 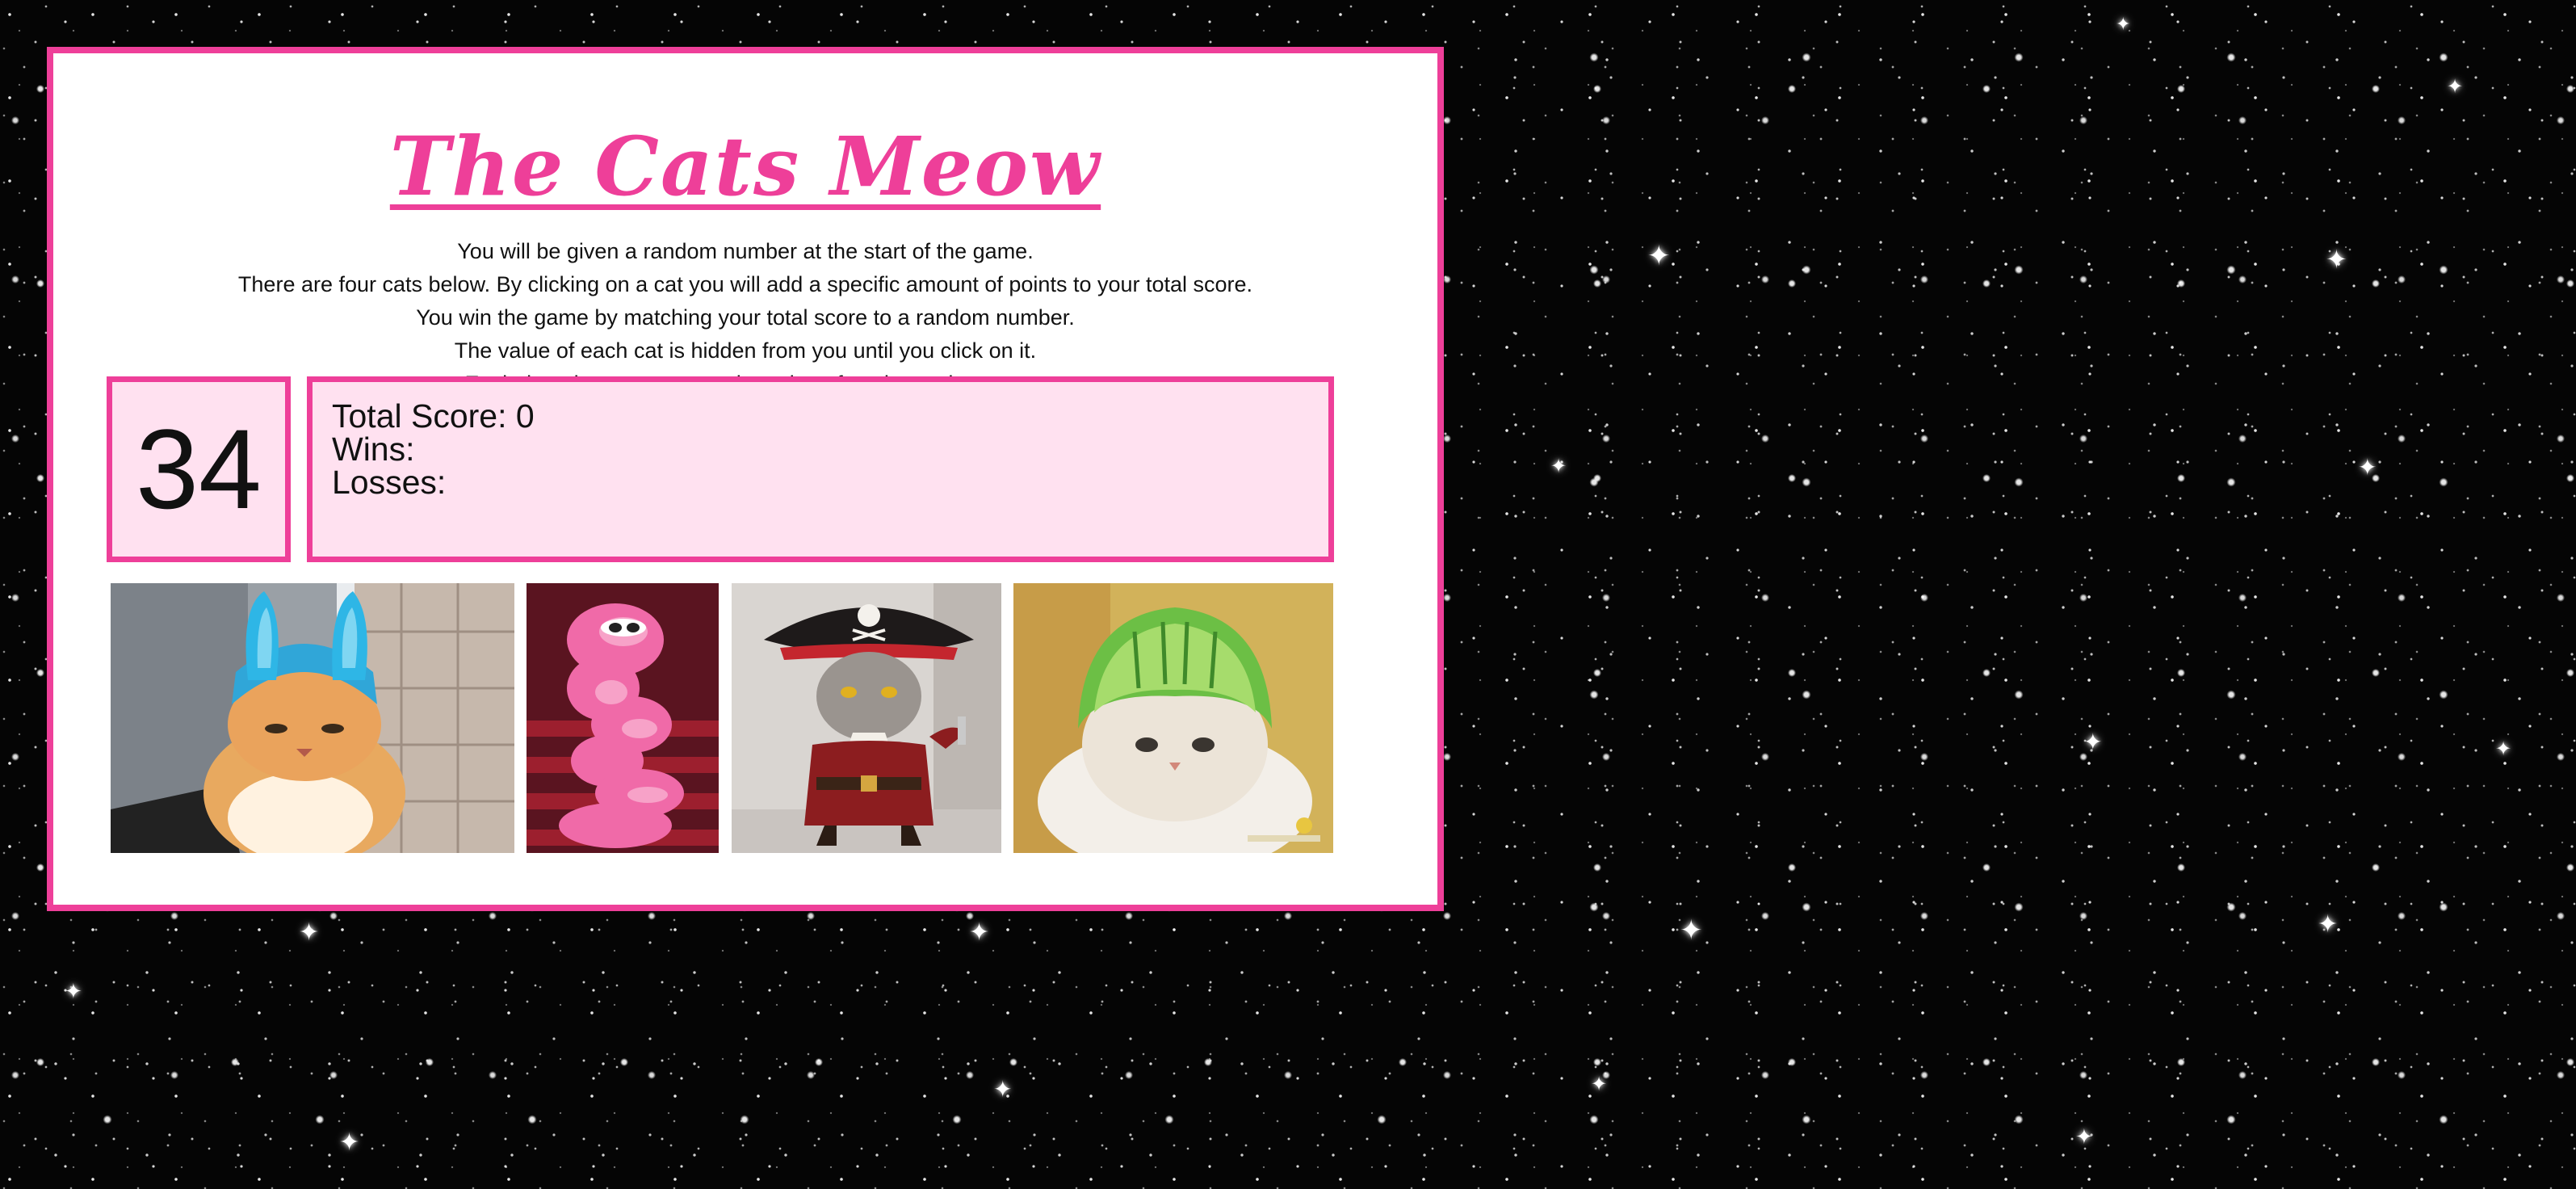 I want to click on cat-button-pirate-costume, so click(x=866, y=718).